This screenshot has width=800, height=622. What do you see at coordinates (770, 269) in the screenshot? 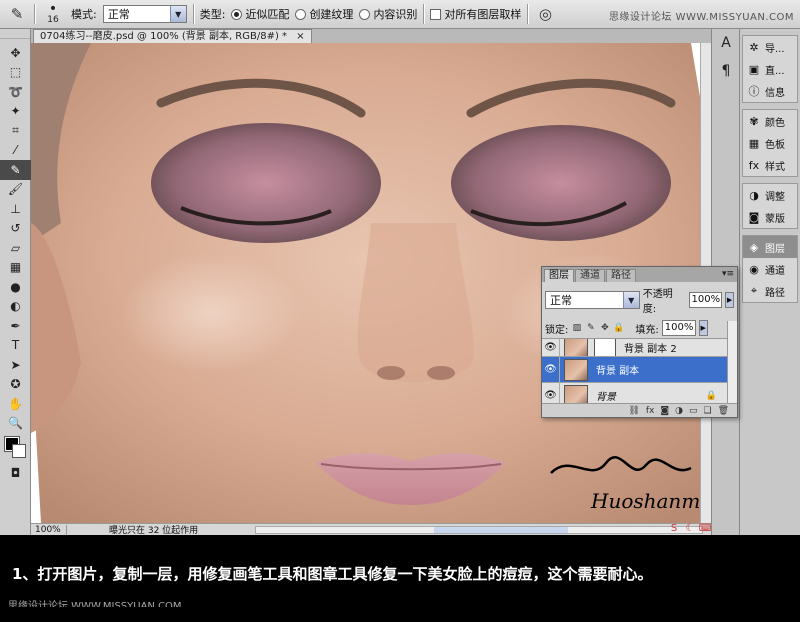
I see `dock-item-channels: ◉ 通道` at bounding box center [770, 269].